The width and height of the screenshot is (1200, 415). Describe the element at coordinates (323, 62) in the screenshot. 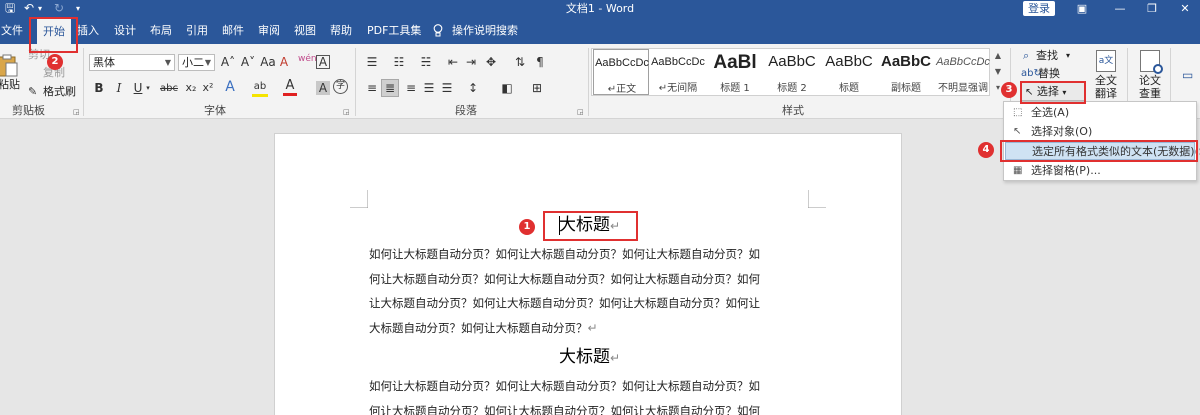

I see `character-border-icon: A` at that location.